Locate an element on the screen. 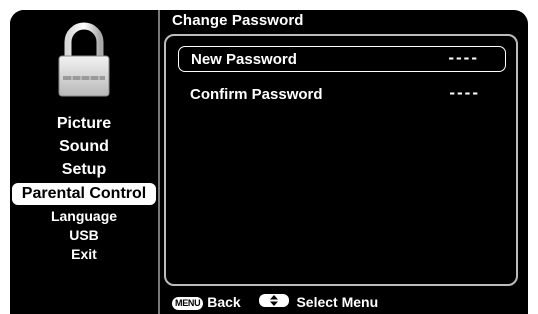 Image resolution: width=538 pixels, height=314 pixels. menu-item-usb: USB is located at coordinates (84, 235).